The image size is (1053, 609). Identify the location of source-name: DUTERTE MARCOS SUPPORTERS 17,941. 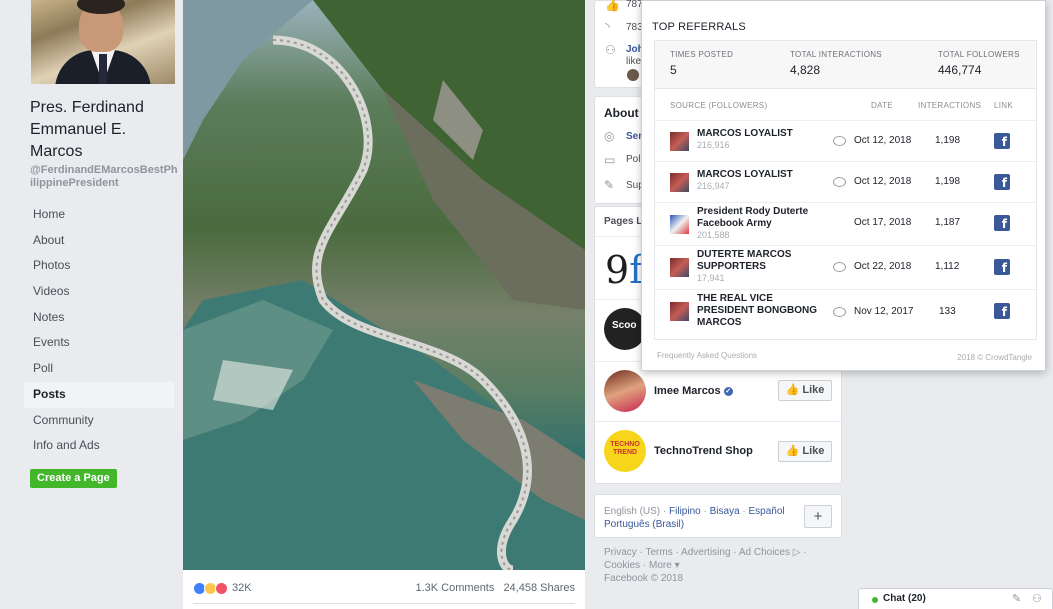
(759, 266).